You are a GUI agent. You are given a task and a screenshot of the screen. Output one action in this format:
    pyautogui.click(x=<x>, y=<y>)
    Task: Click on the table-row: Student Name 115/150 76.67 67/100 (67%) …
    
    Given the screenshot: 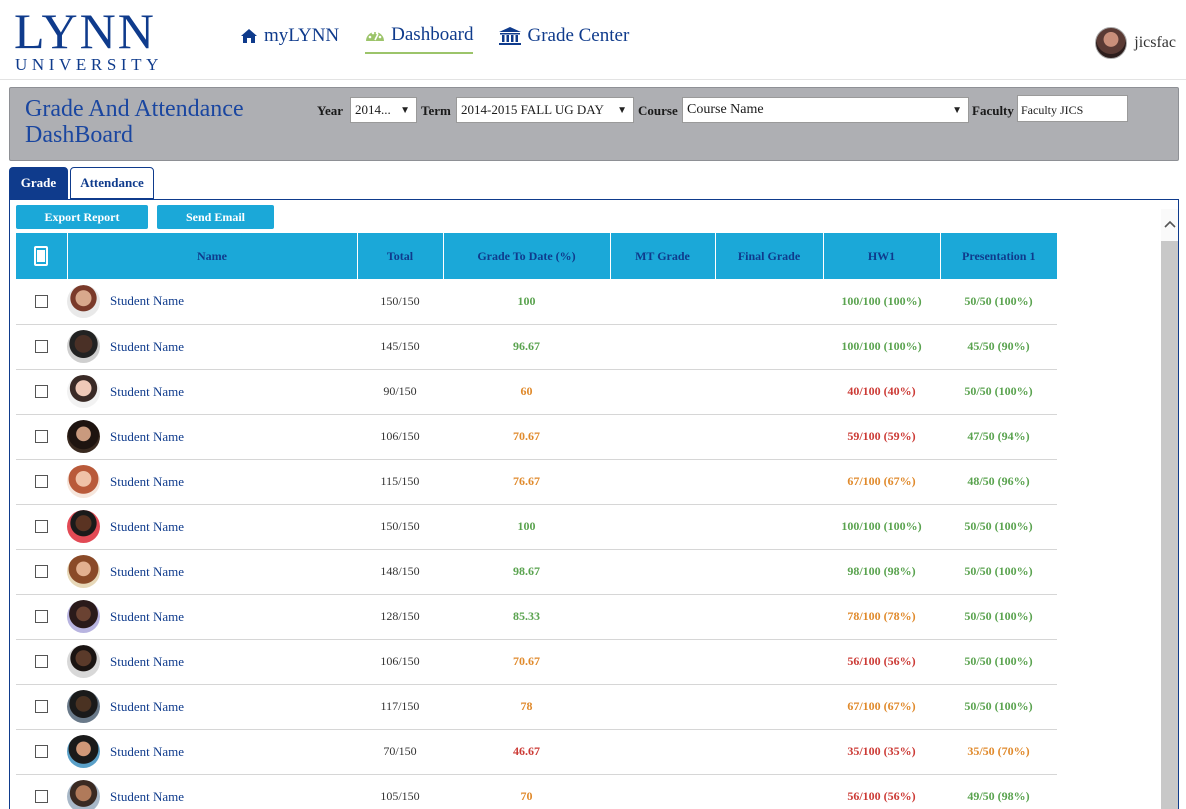 What is the action you would take?
    pyautogui.click(x=536, y=482)
    